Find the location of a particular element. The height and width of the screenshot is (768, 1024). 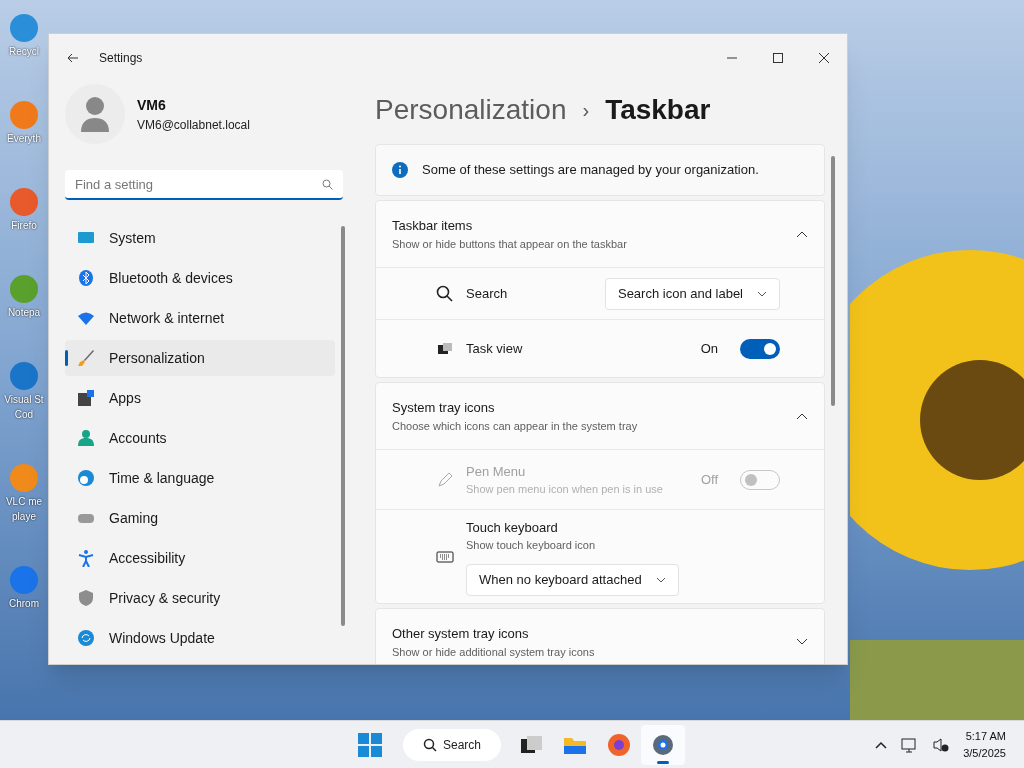

nav-item: Accessibility is located at coordinates (200, 558).